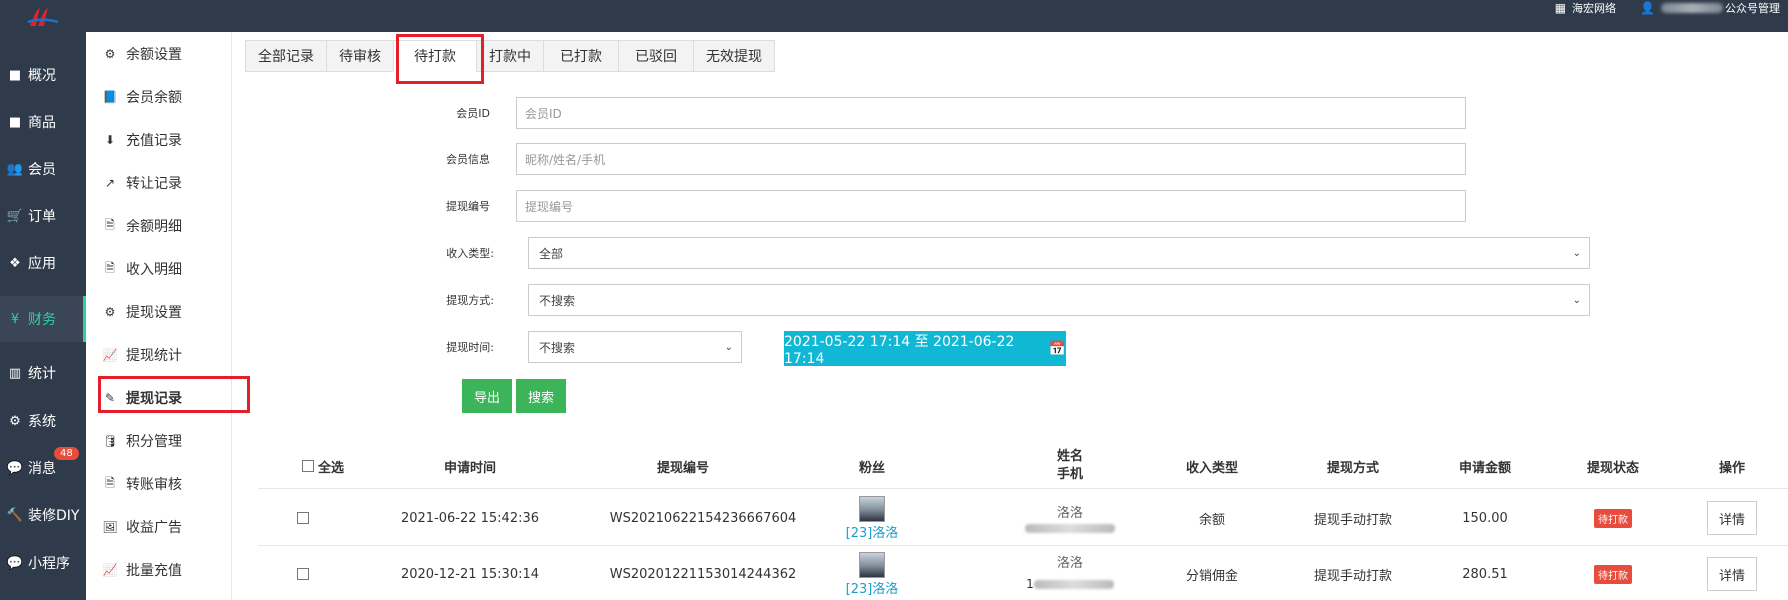 The image size is (1788, 600). I want to click on income-type-value: 全部, so click(551, 253).